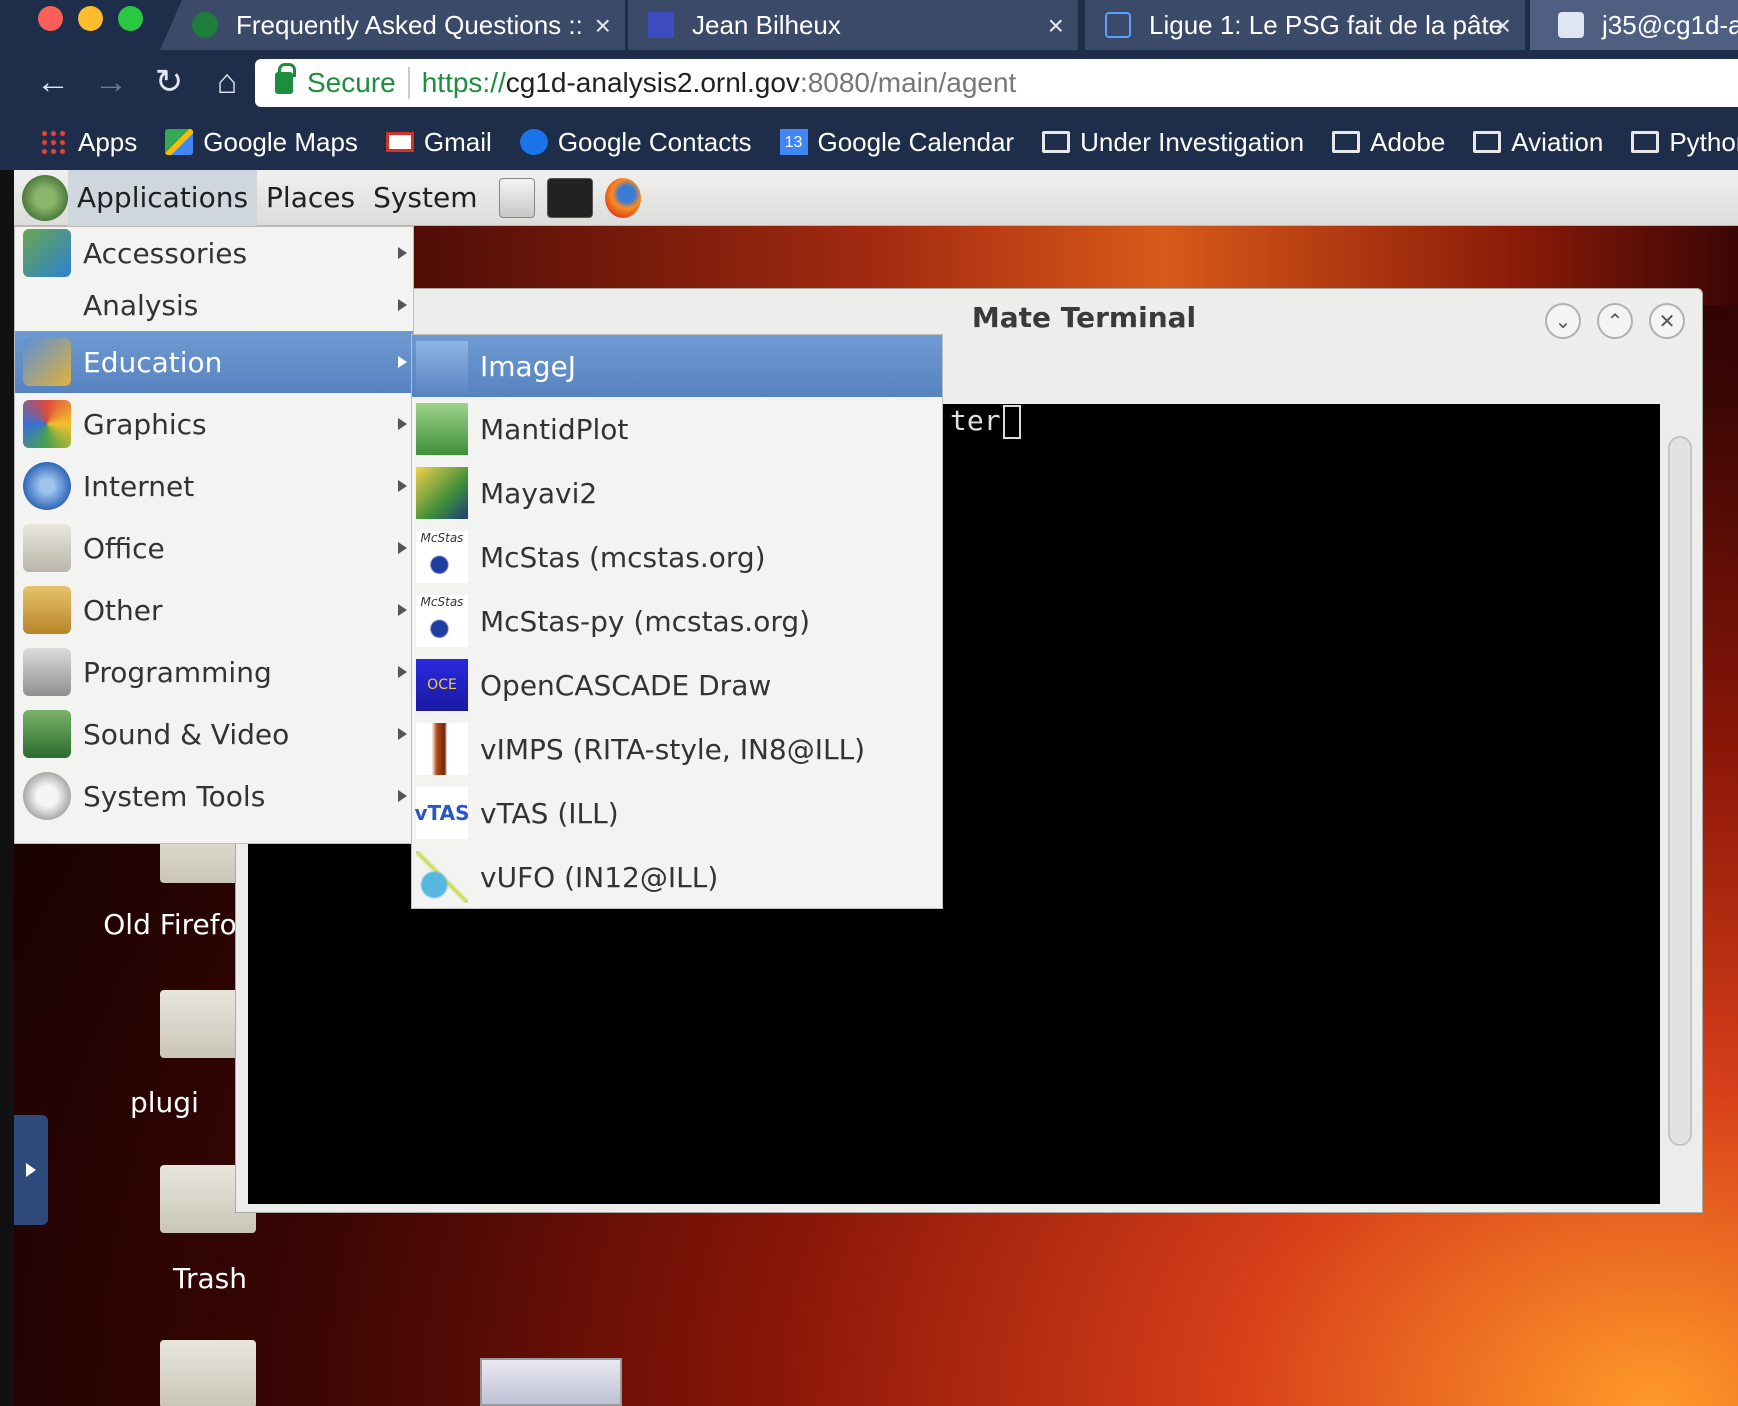 This screenshot has height=1406, width=1738. Describe the element at coordinates (214, 610) in the screenshot. I see `menu-item-other: Other` at that location.